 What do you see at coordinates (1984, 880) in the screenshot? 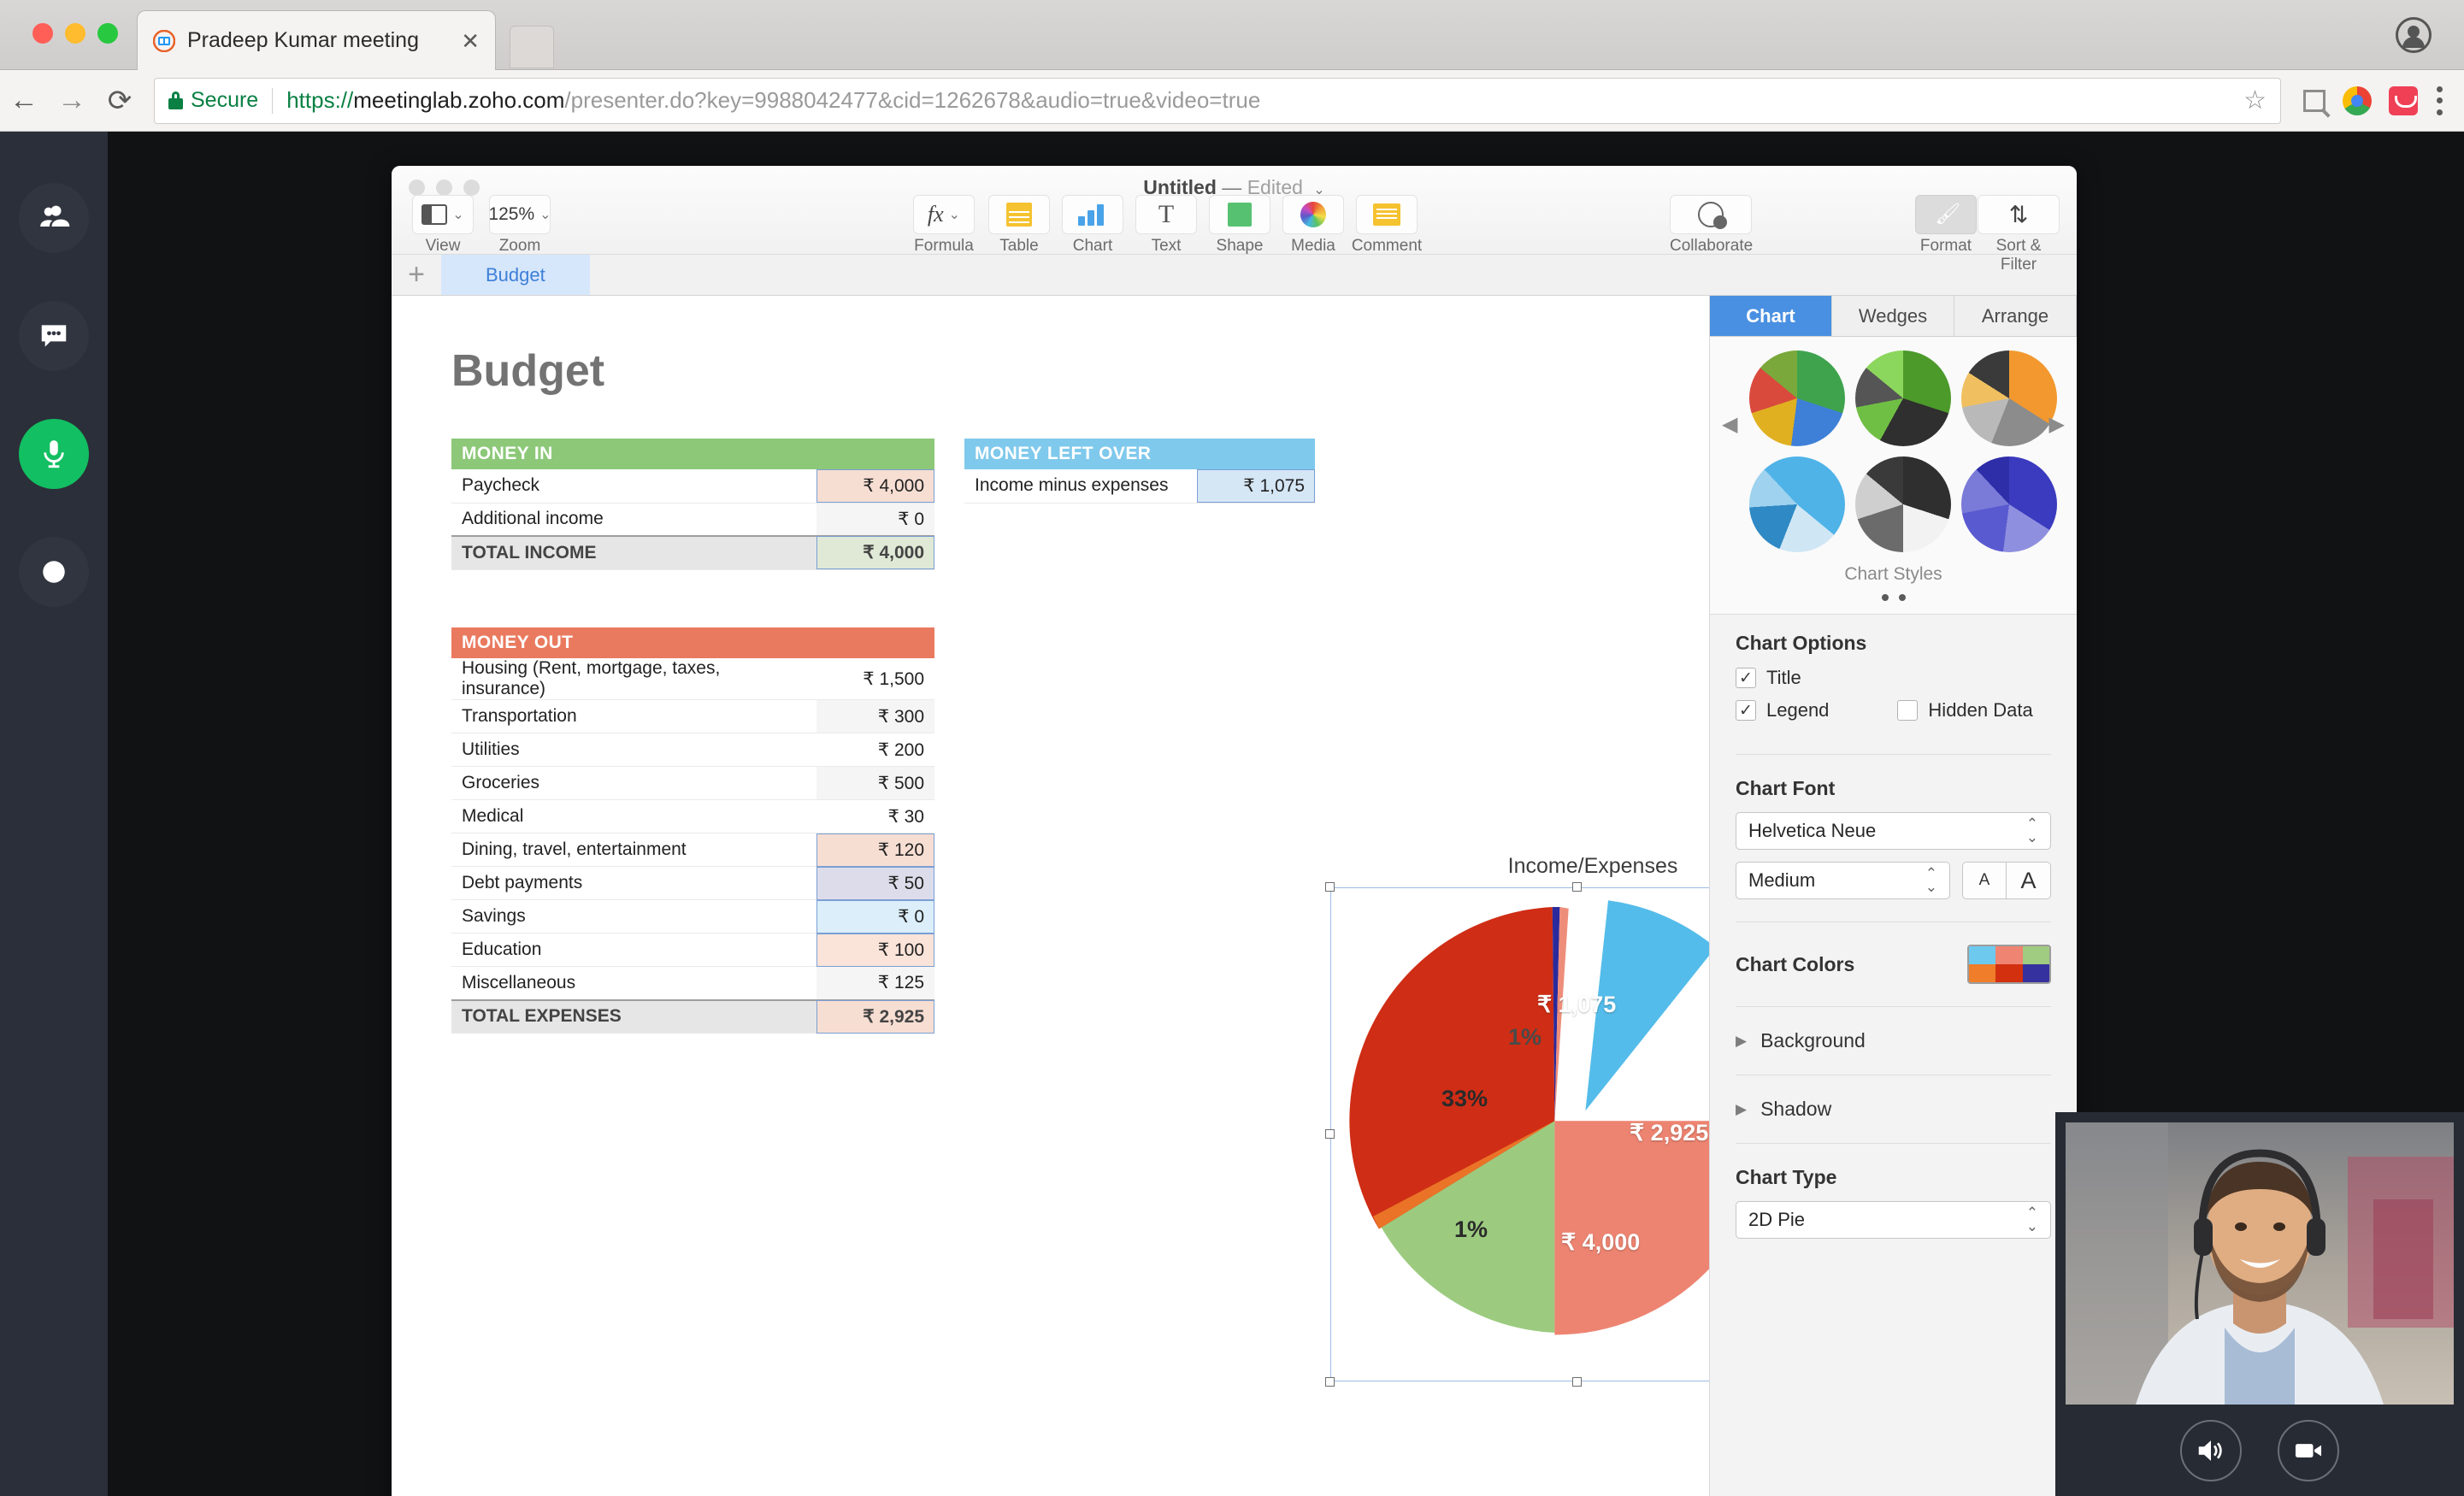
I see `decrease-font-size-button: A` at bounding box center [1984, 880].